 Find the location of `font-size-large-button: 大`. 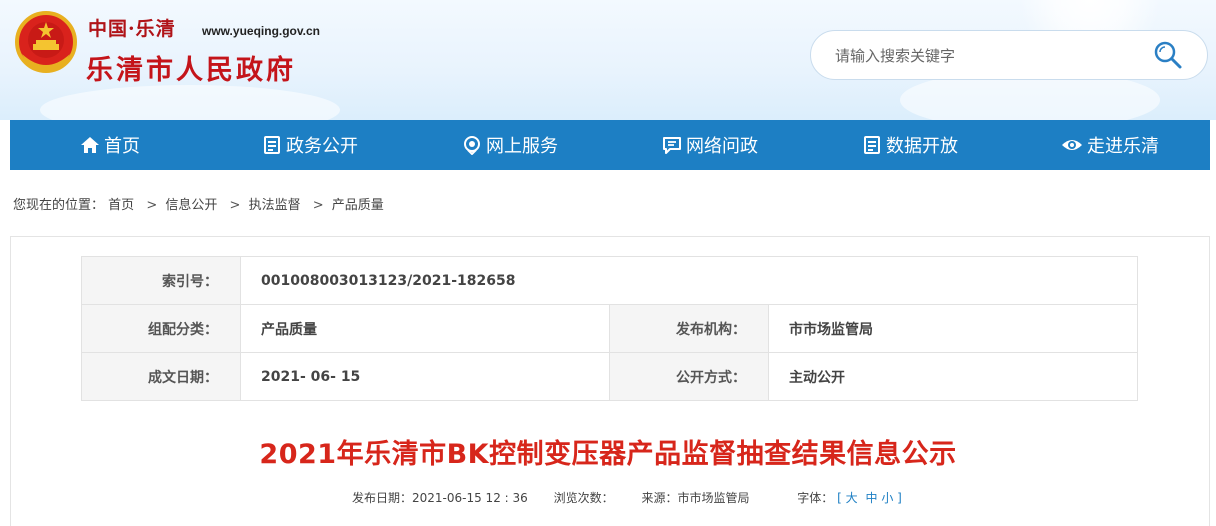

font-size-large-button: 大 is located at coordinates (852, 497).